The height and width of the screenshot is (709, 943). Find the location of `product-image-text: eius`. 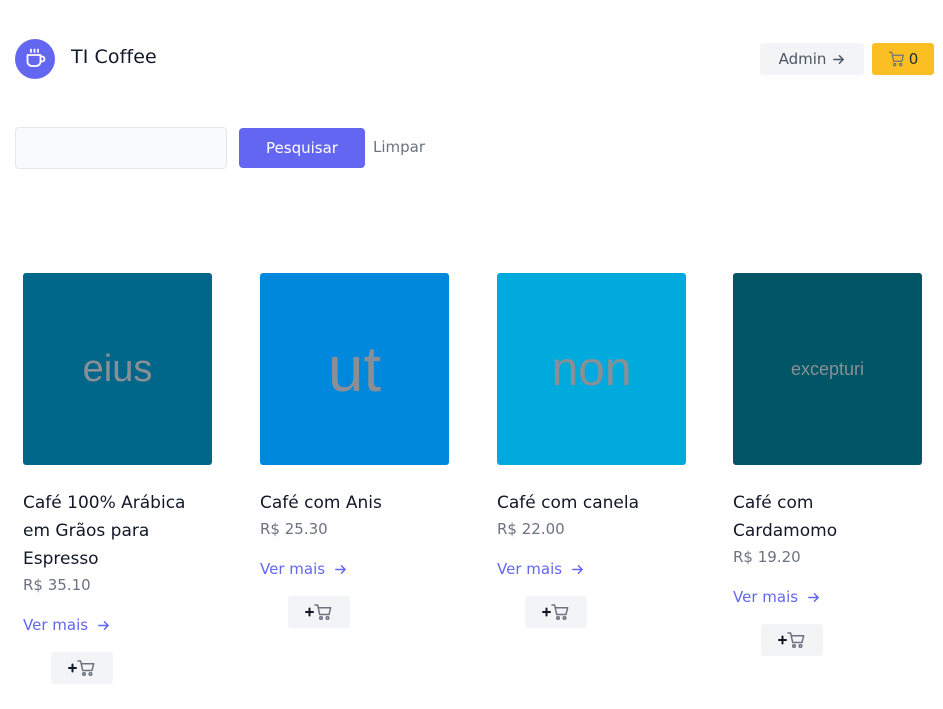

product-image-text: eius is located at coordinates (117, 368).